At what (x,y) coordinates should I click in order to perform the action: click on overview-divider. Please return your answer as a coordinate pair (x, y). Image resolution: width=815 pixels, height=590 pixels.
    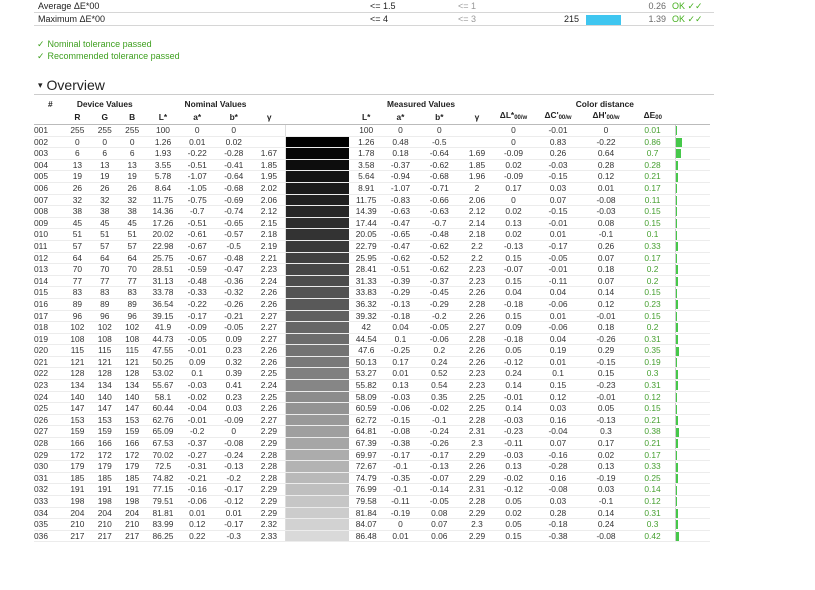
    Looking at the image, I should click on (374, 94).